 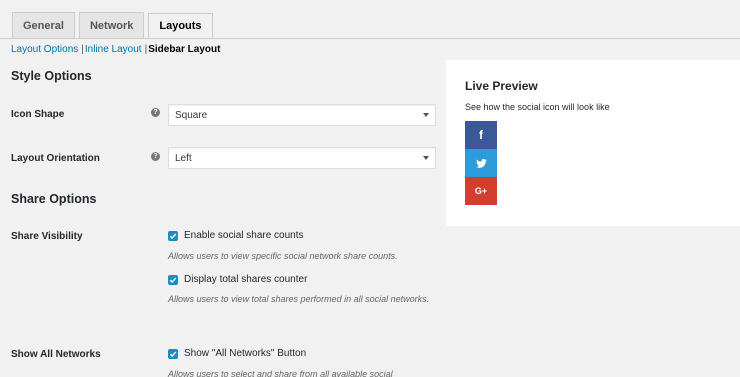 I want to click on subnav-sidebar-layout: Sidebar Layout, so click(x=184, y=49).